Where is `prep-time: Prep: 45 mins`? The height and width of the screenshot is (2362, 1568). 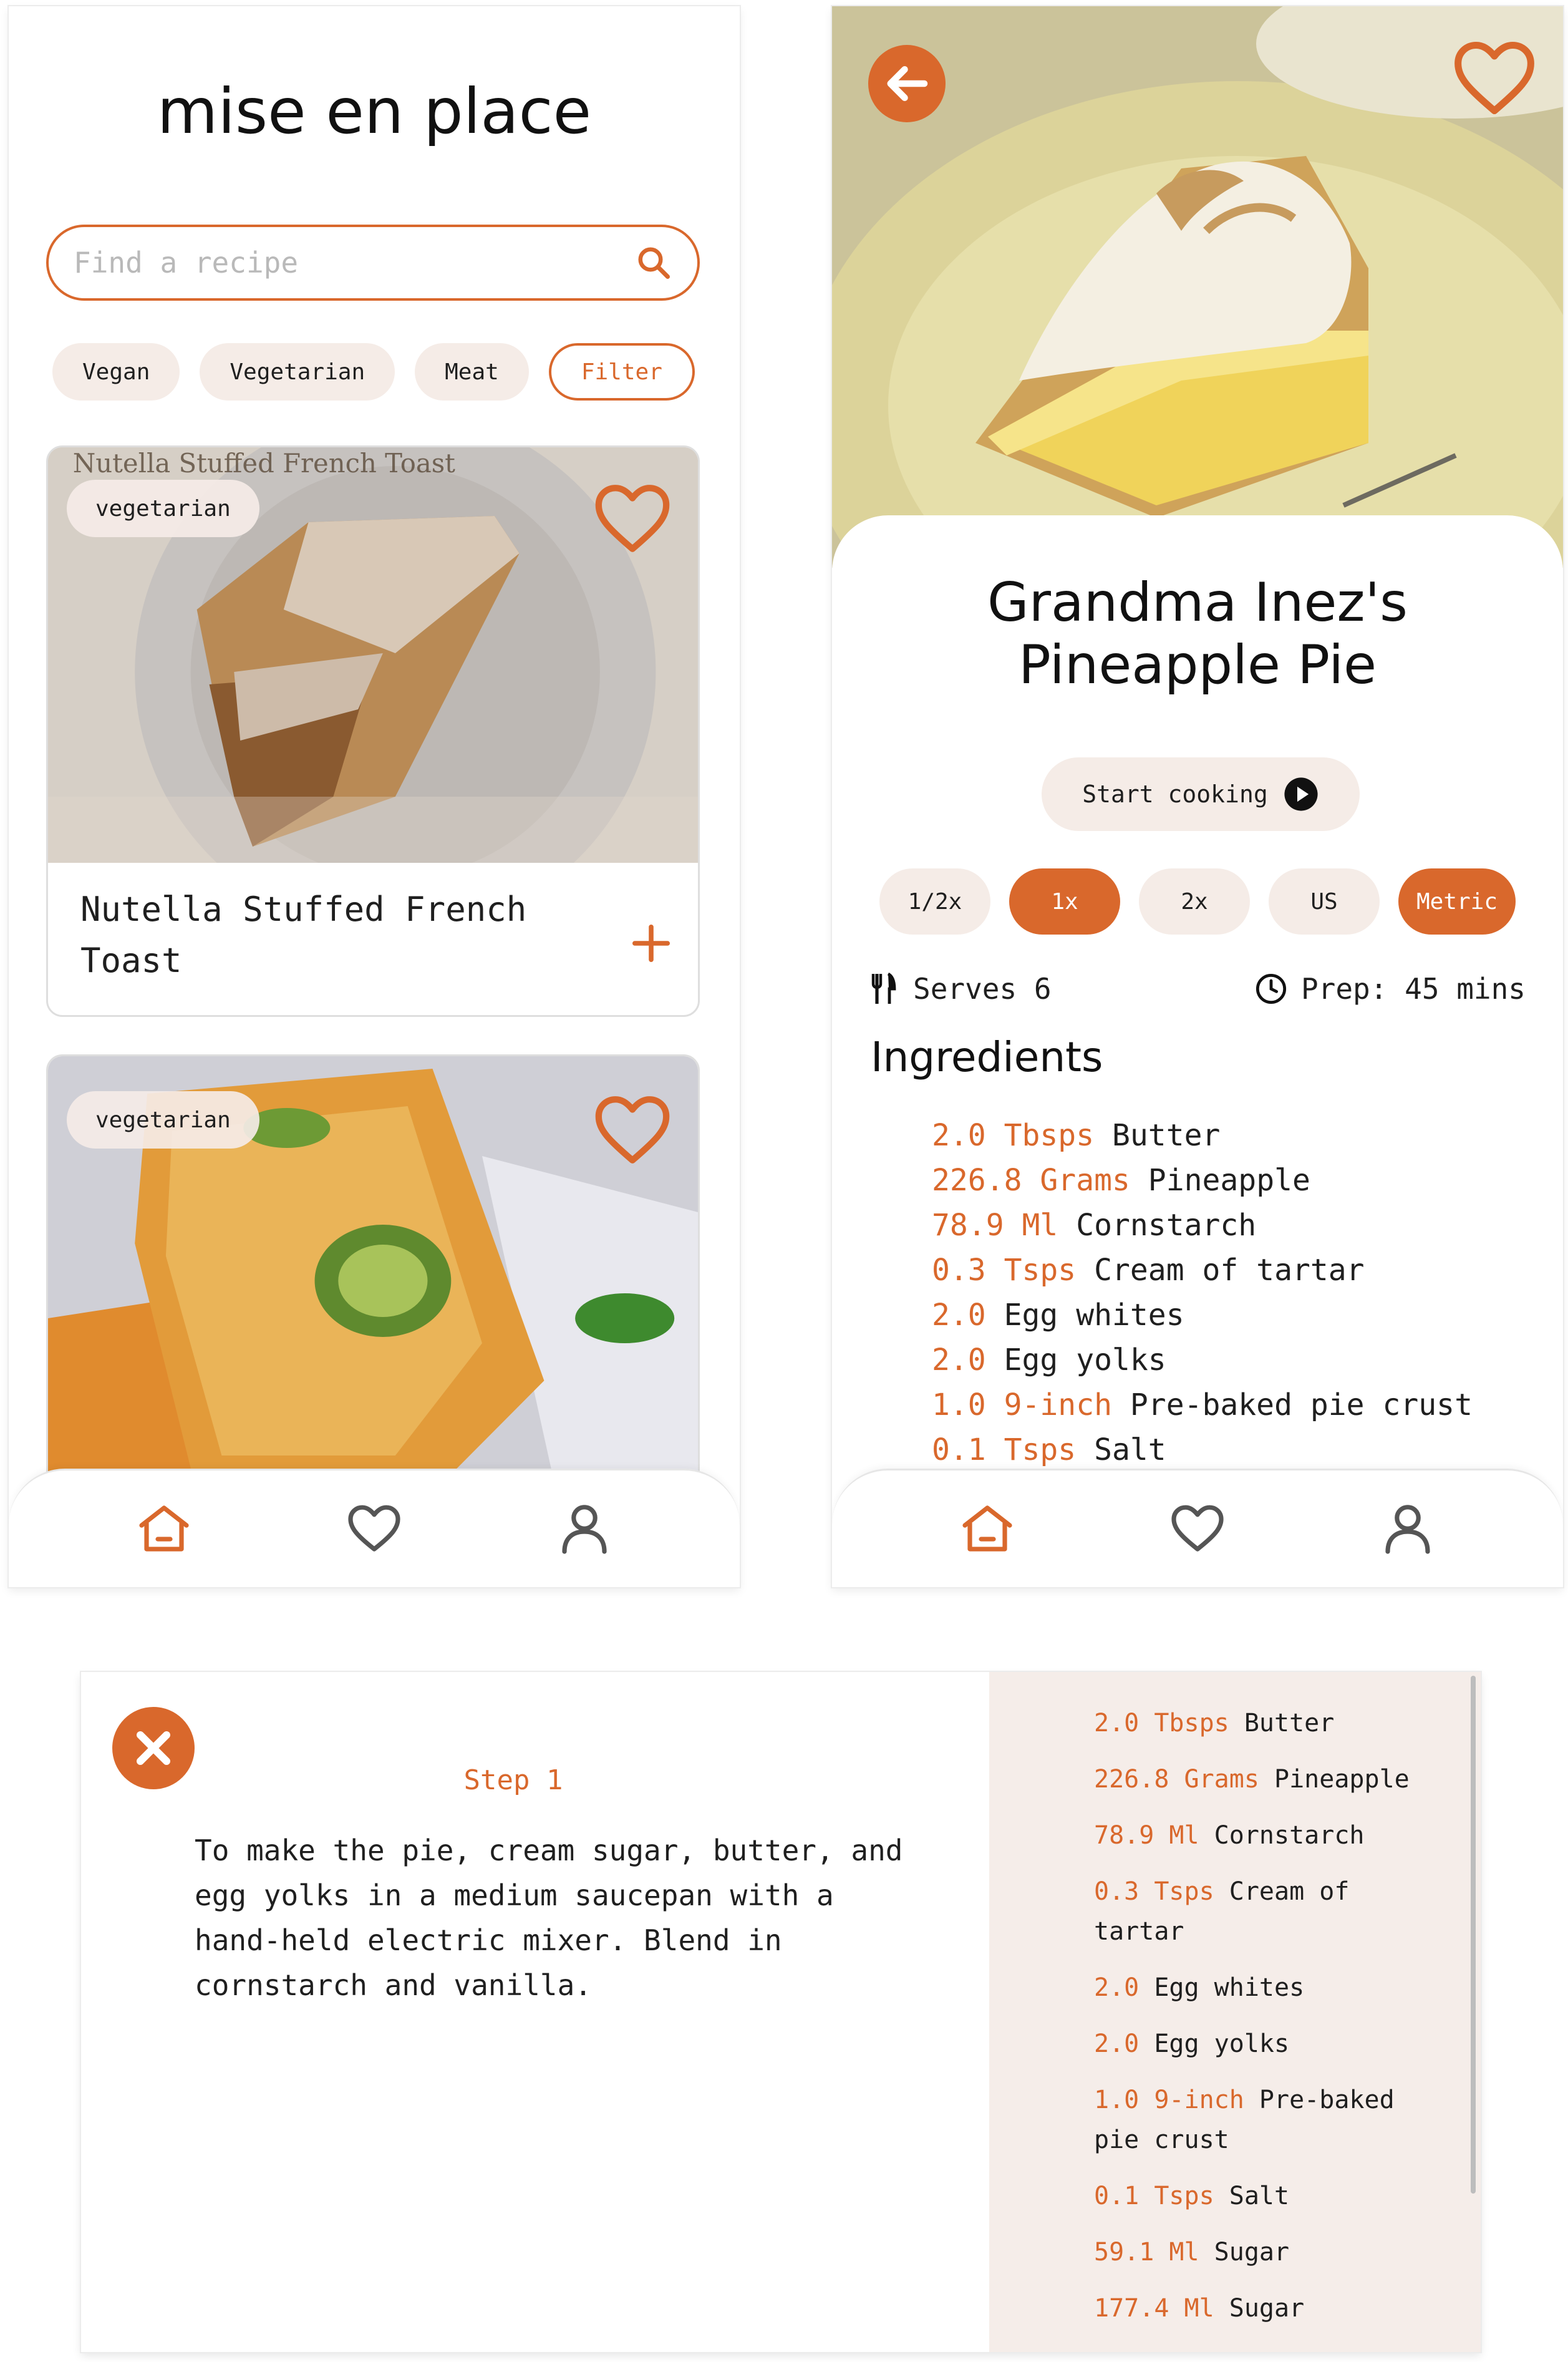
prep-time: Prep: 45 mins is located at coordinates (1390, 989).